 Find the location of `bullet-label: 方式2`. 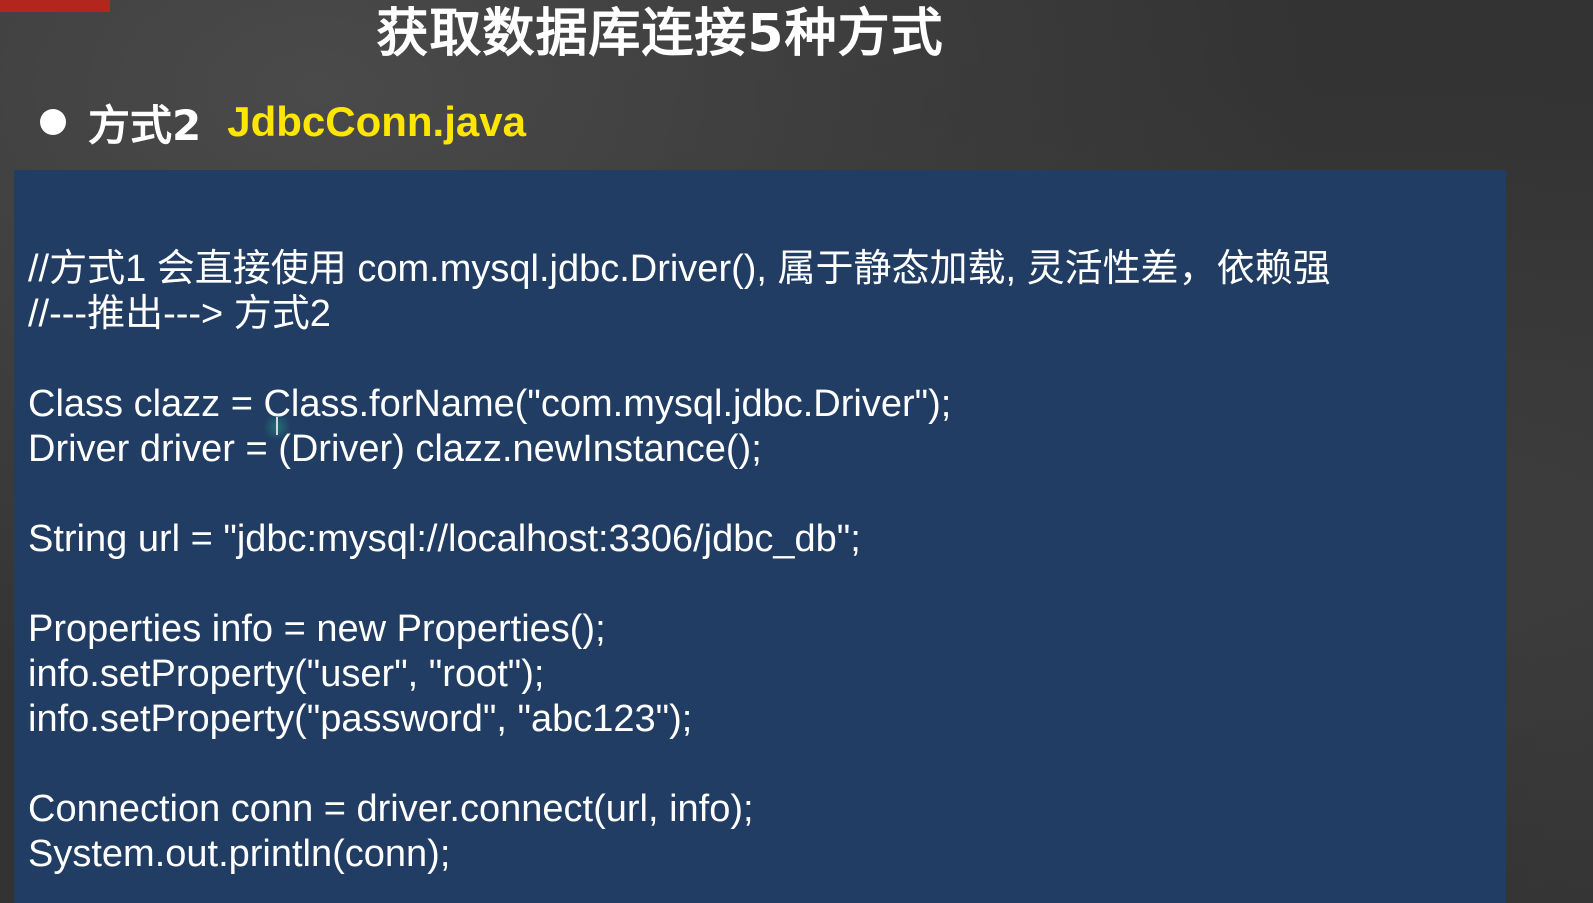

bullet-label: 方式2 is located at coordinates (145, 125).